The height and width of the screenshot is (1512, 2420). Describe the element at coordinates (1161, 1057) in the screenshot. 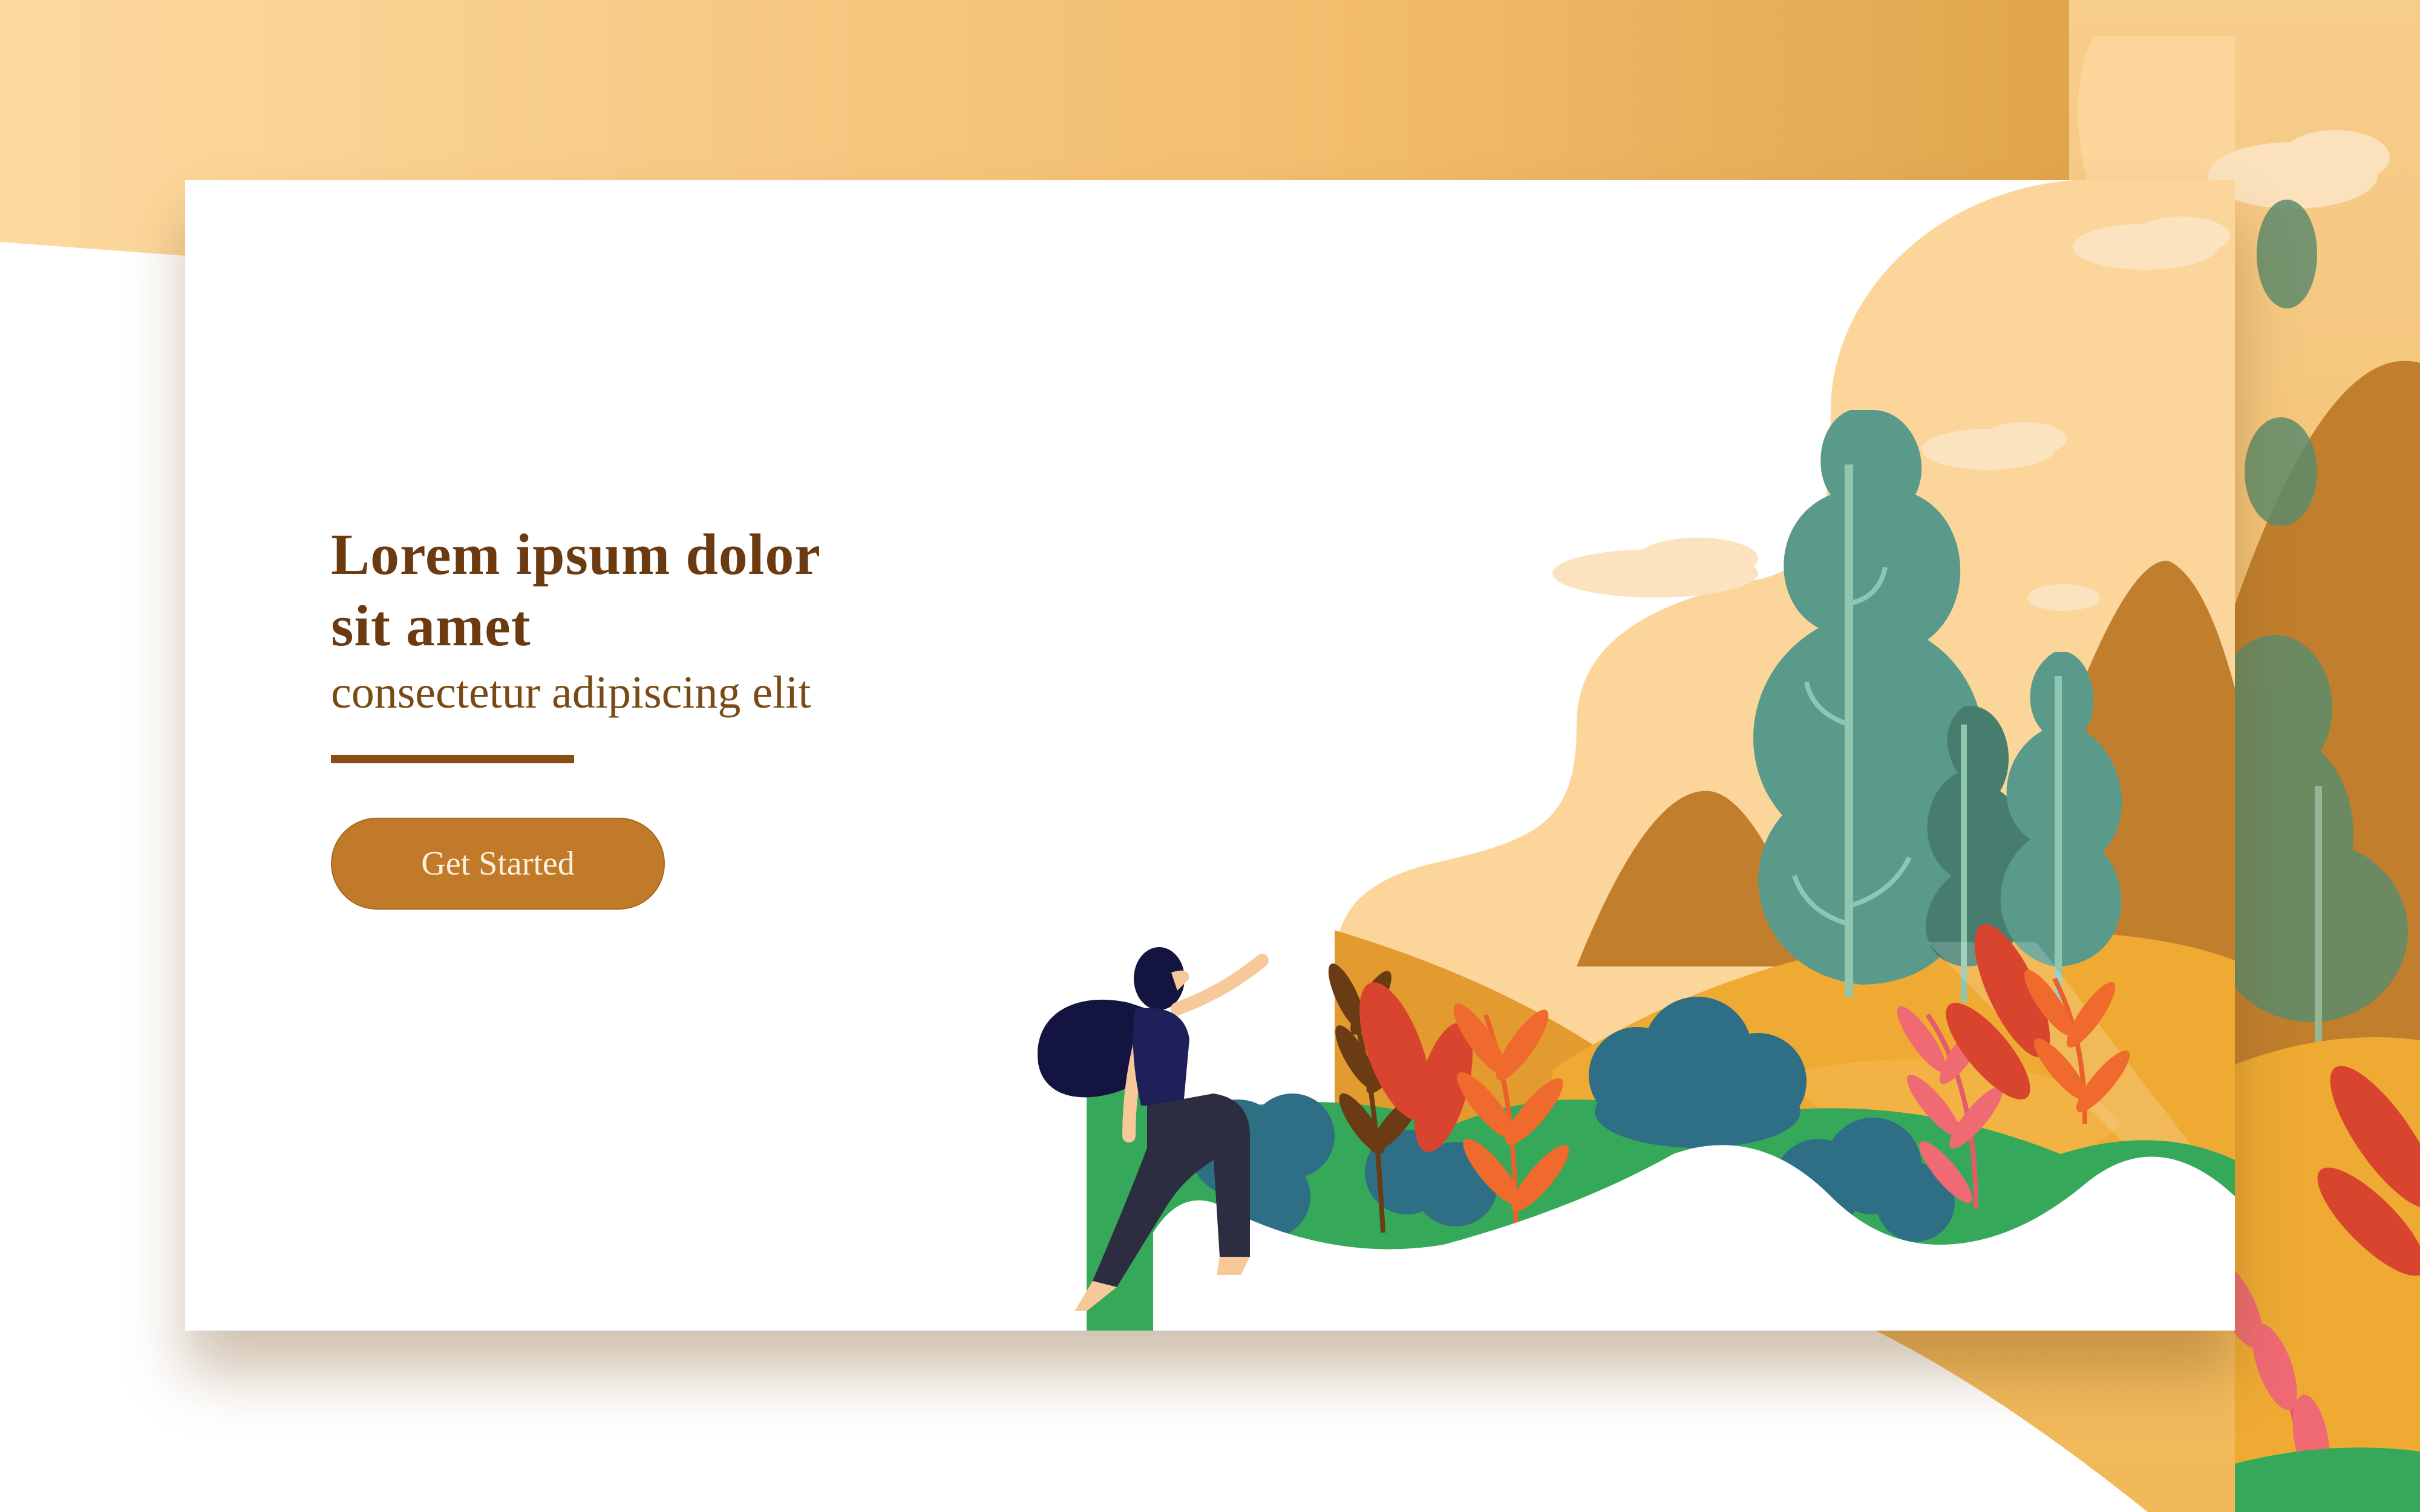

I see `torso-icon` at that location.